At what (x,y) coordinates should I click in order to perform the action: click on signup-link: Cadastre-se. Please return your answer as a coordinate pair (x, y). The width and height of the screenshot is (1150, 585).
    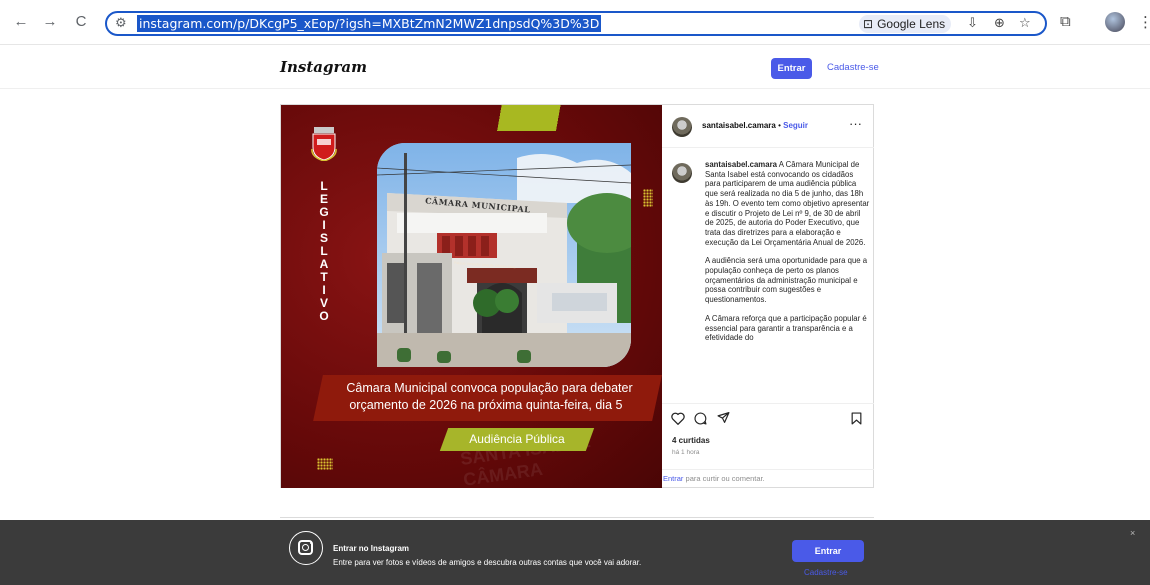
    Looking at the image, I should click on (853, 67).